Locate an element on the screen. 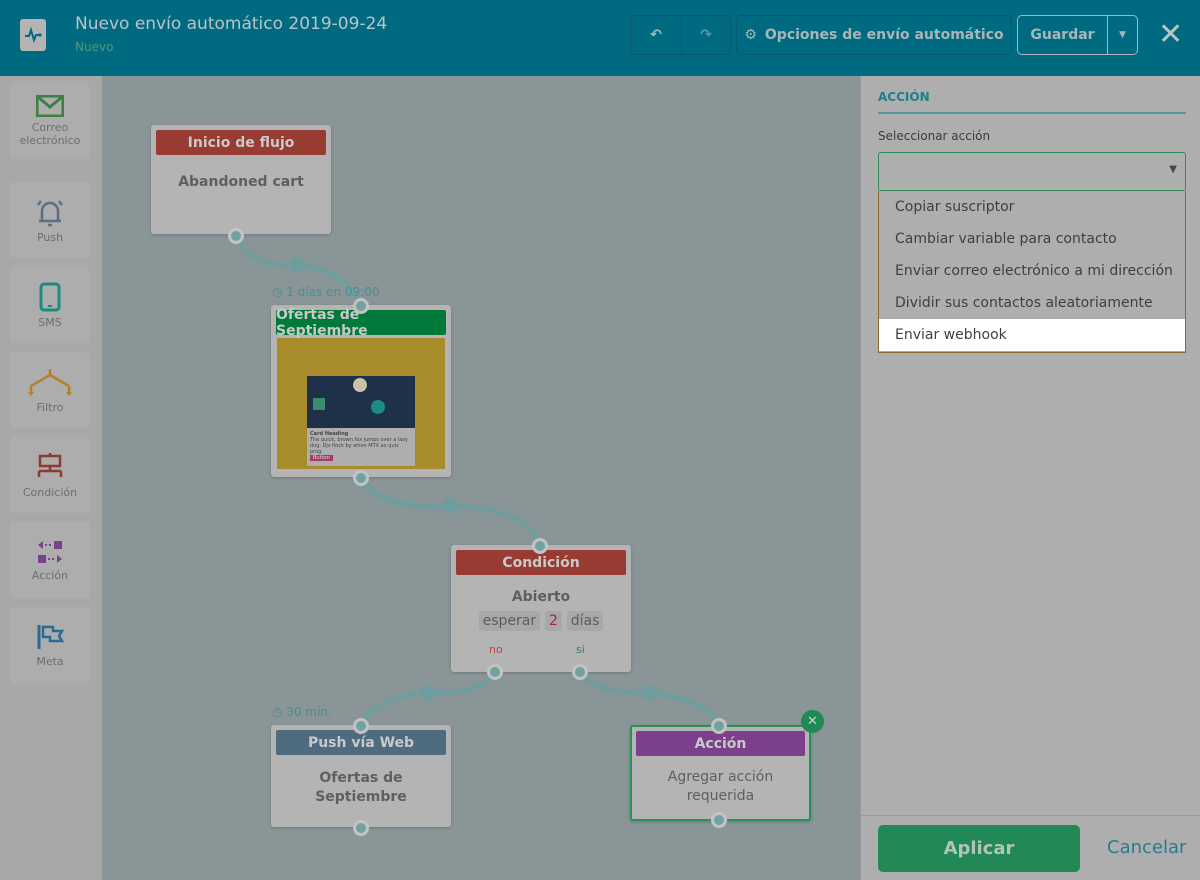 The image size is (1200, 880). node-body: Abierto is located at coordinates (541, 597).